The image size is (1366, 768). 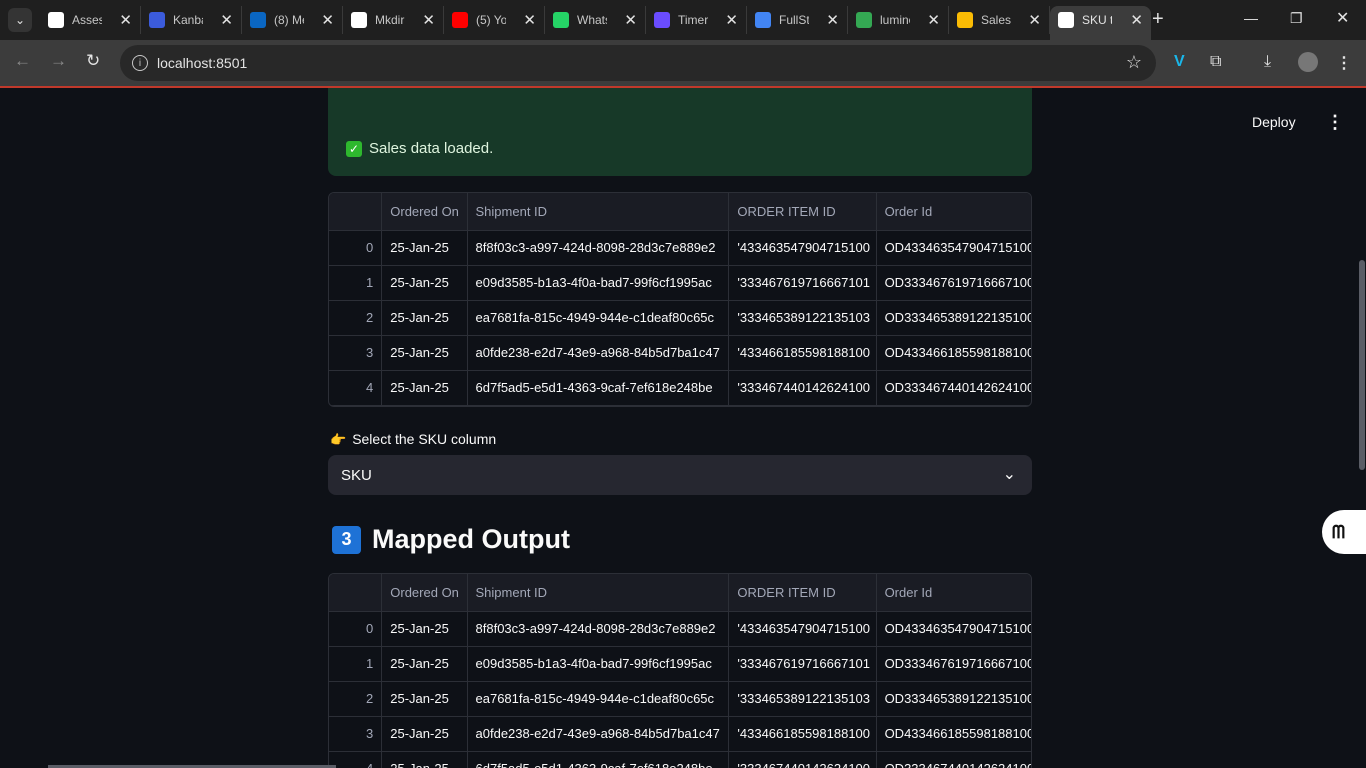 I want to click on close-window-icon: ✕, so click(x=1342, y=18).